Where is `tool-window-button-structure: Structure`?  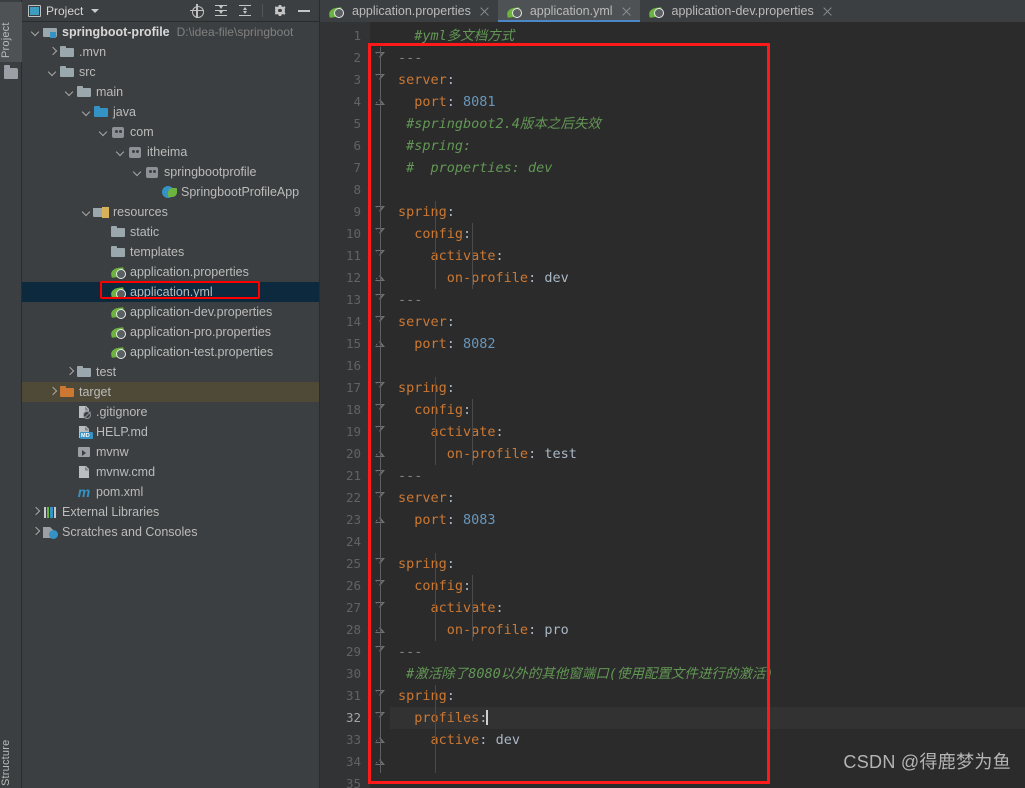
tool-window-button-structure: Structure is located at coordinates (11, 760).